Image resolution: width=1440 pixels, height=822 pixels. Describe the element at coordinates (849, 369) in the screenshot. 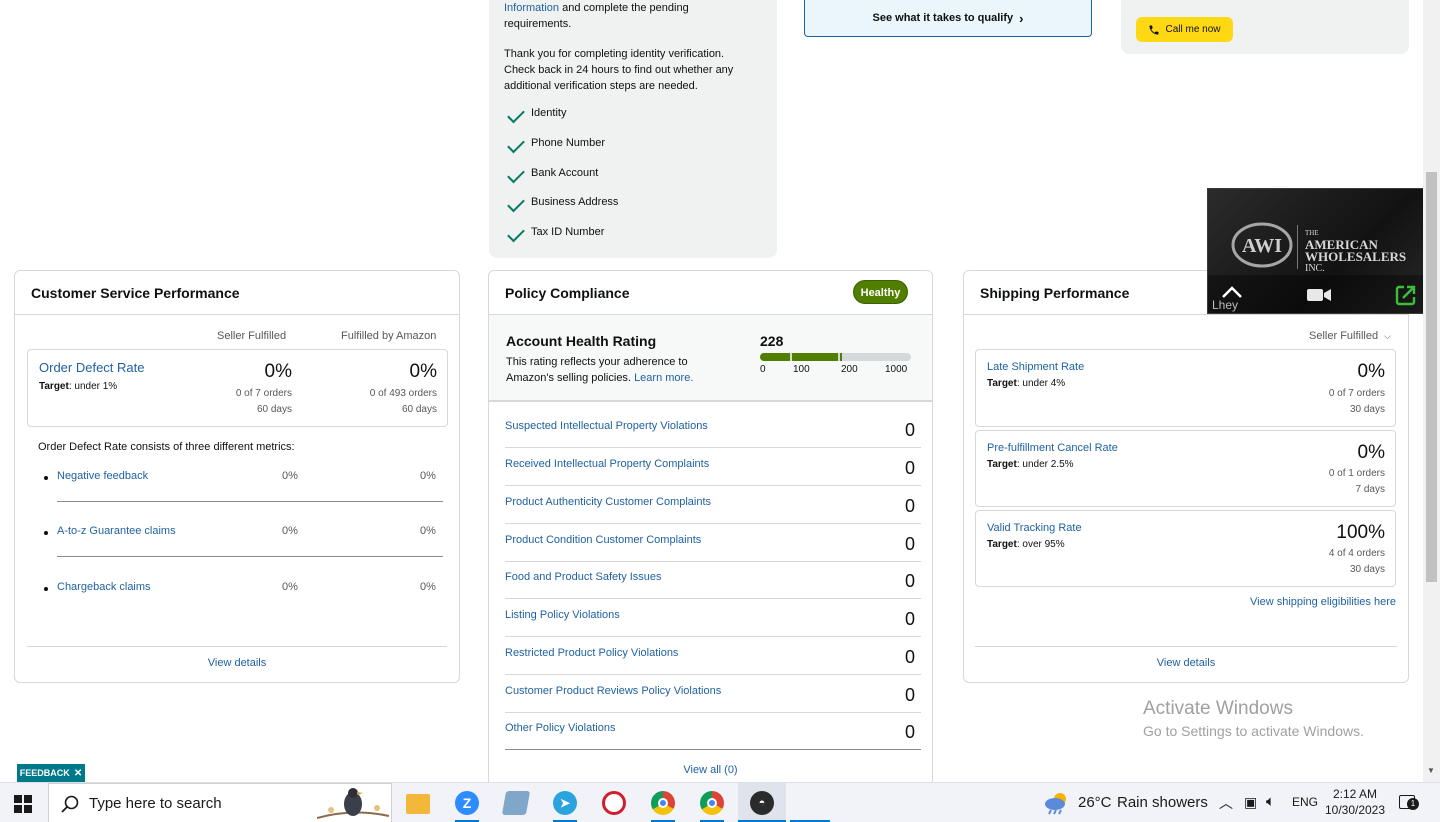

I see `gauge-tick: 200` at that location.